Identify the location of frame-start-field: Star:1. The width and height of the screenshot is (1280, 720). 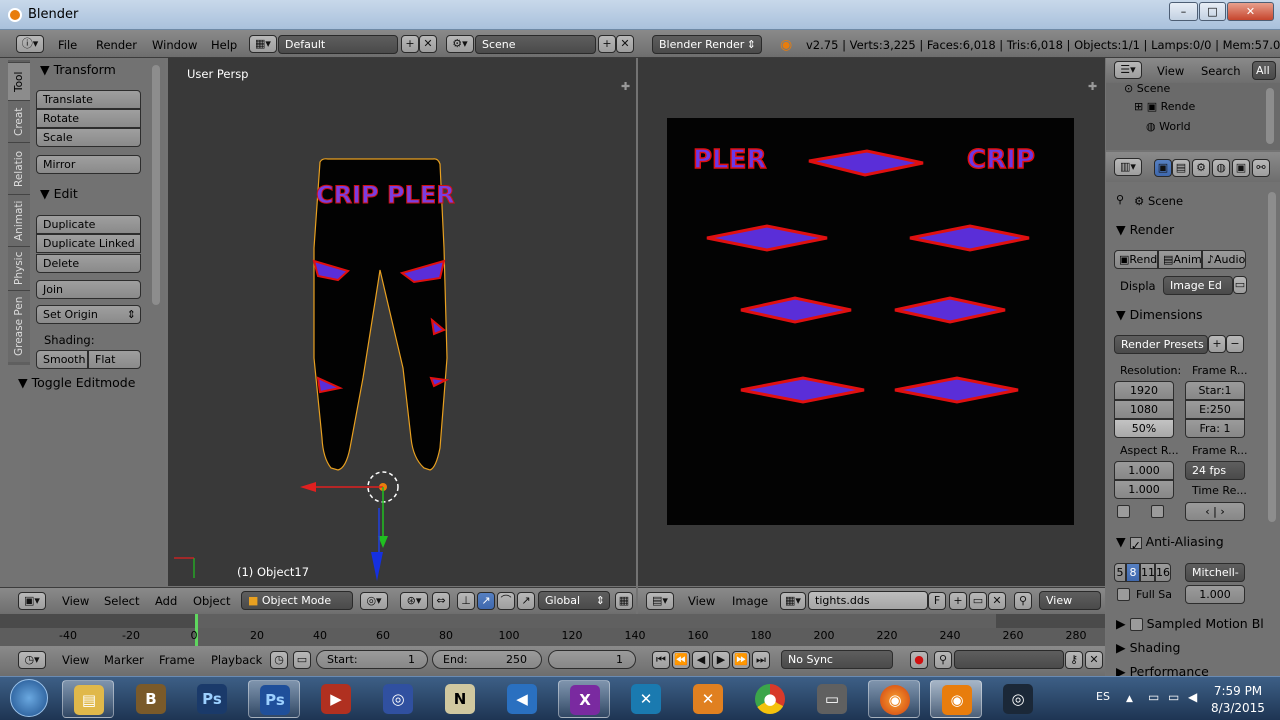
(1215, 390).